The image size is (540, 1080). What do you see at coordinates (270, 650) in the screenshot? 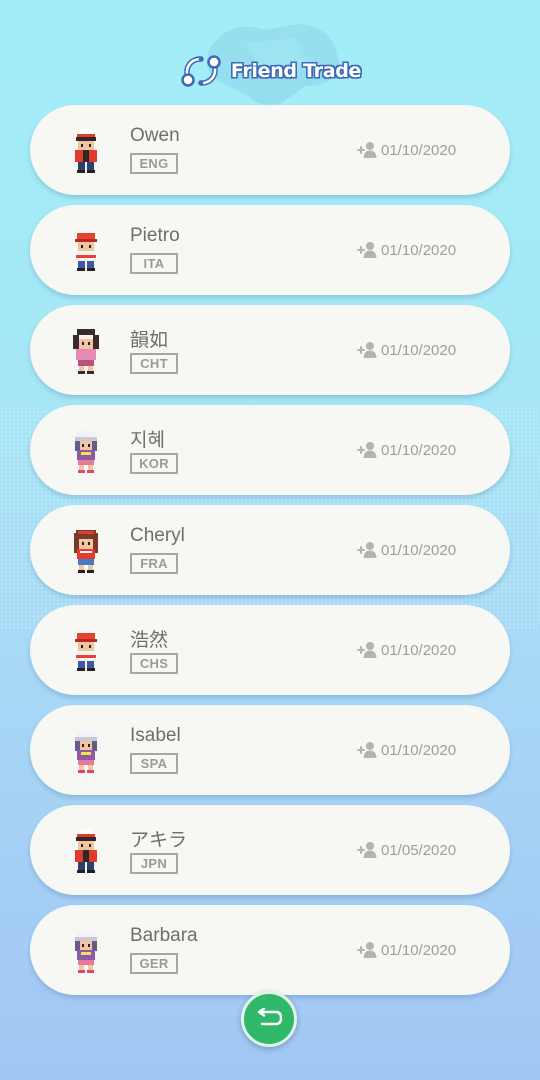
I see `trade-row: 浩然 CHS 01/10/2020` at bounding box center [270, 650].